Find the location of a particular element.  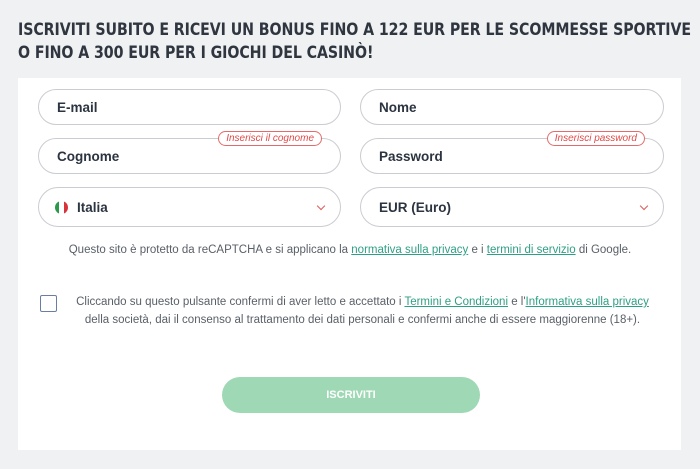

surname-error-badge: Inserisci il cognome is located at coordinates (270, 138).